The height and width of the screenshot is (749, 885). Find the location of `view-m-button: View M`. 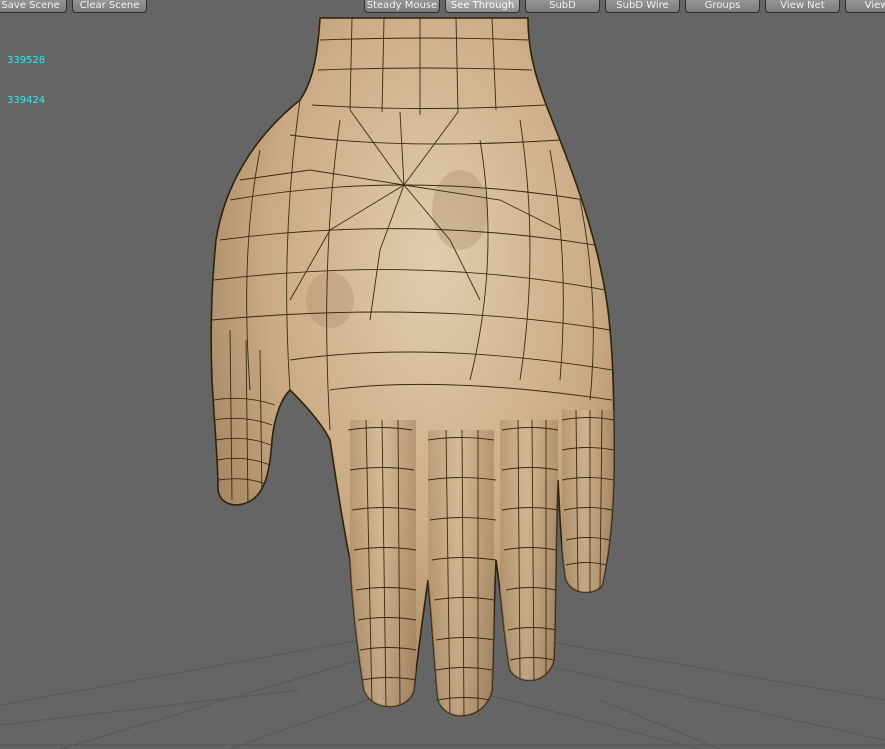

view-m-button: View M is located at coordinates (865, 6).